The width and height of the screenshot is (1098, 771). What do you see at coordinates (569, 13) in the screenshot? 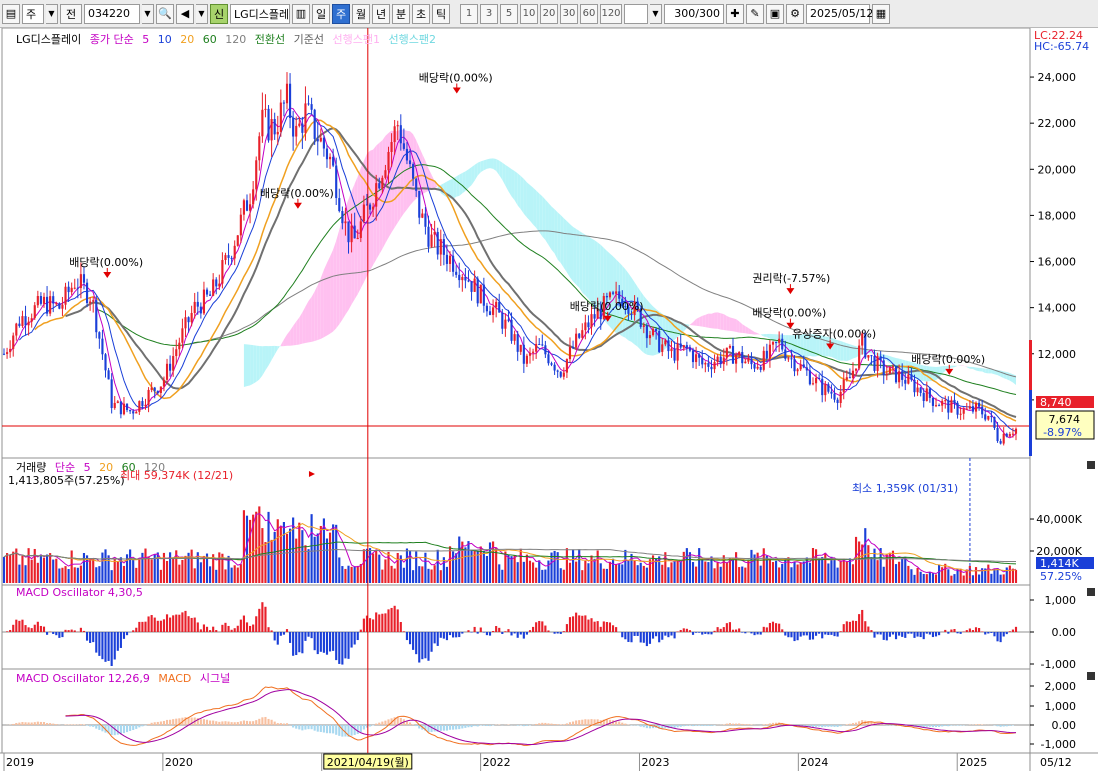
I see `interval-button-30: 30` at bounding box center [569, 13].